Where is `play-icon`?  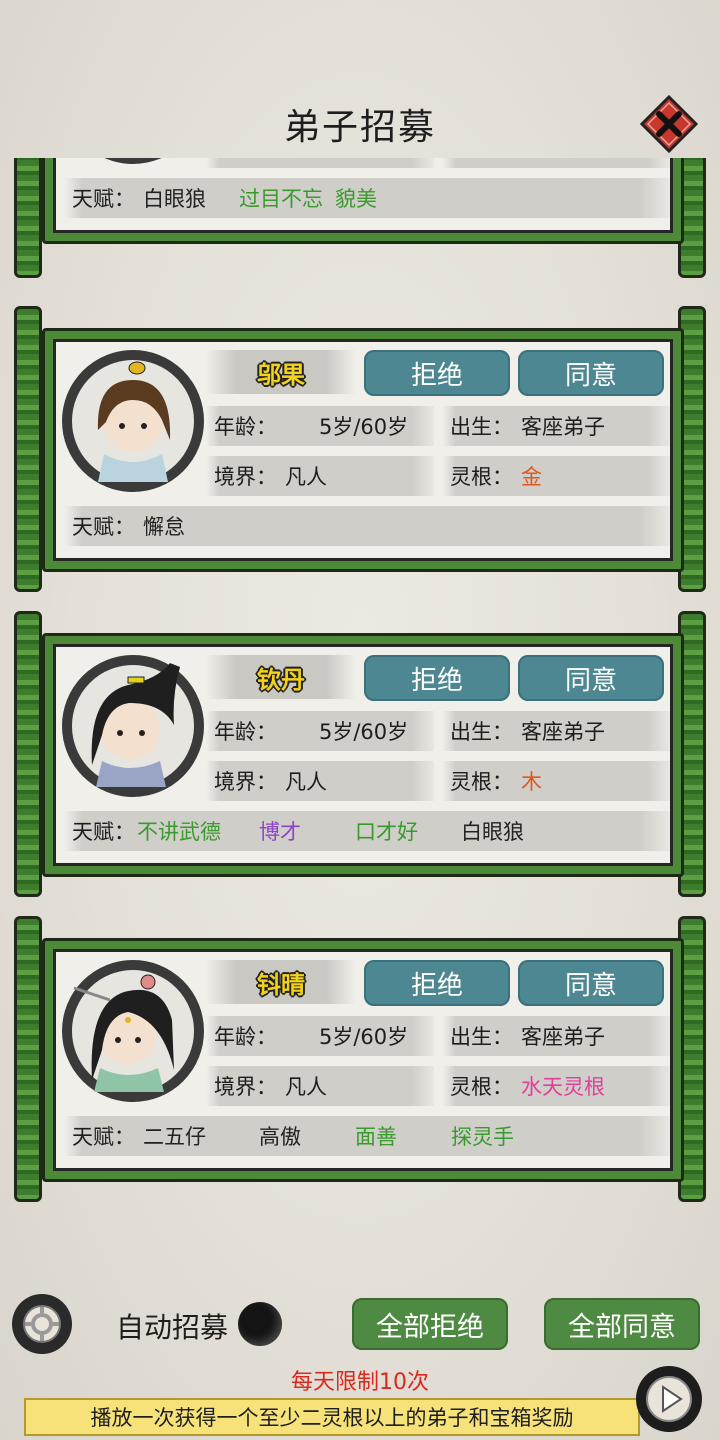
play-icon is located at coordinates (669, 1399).